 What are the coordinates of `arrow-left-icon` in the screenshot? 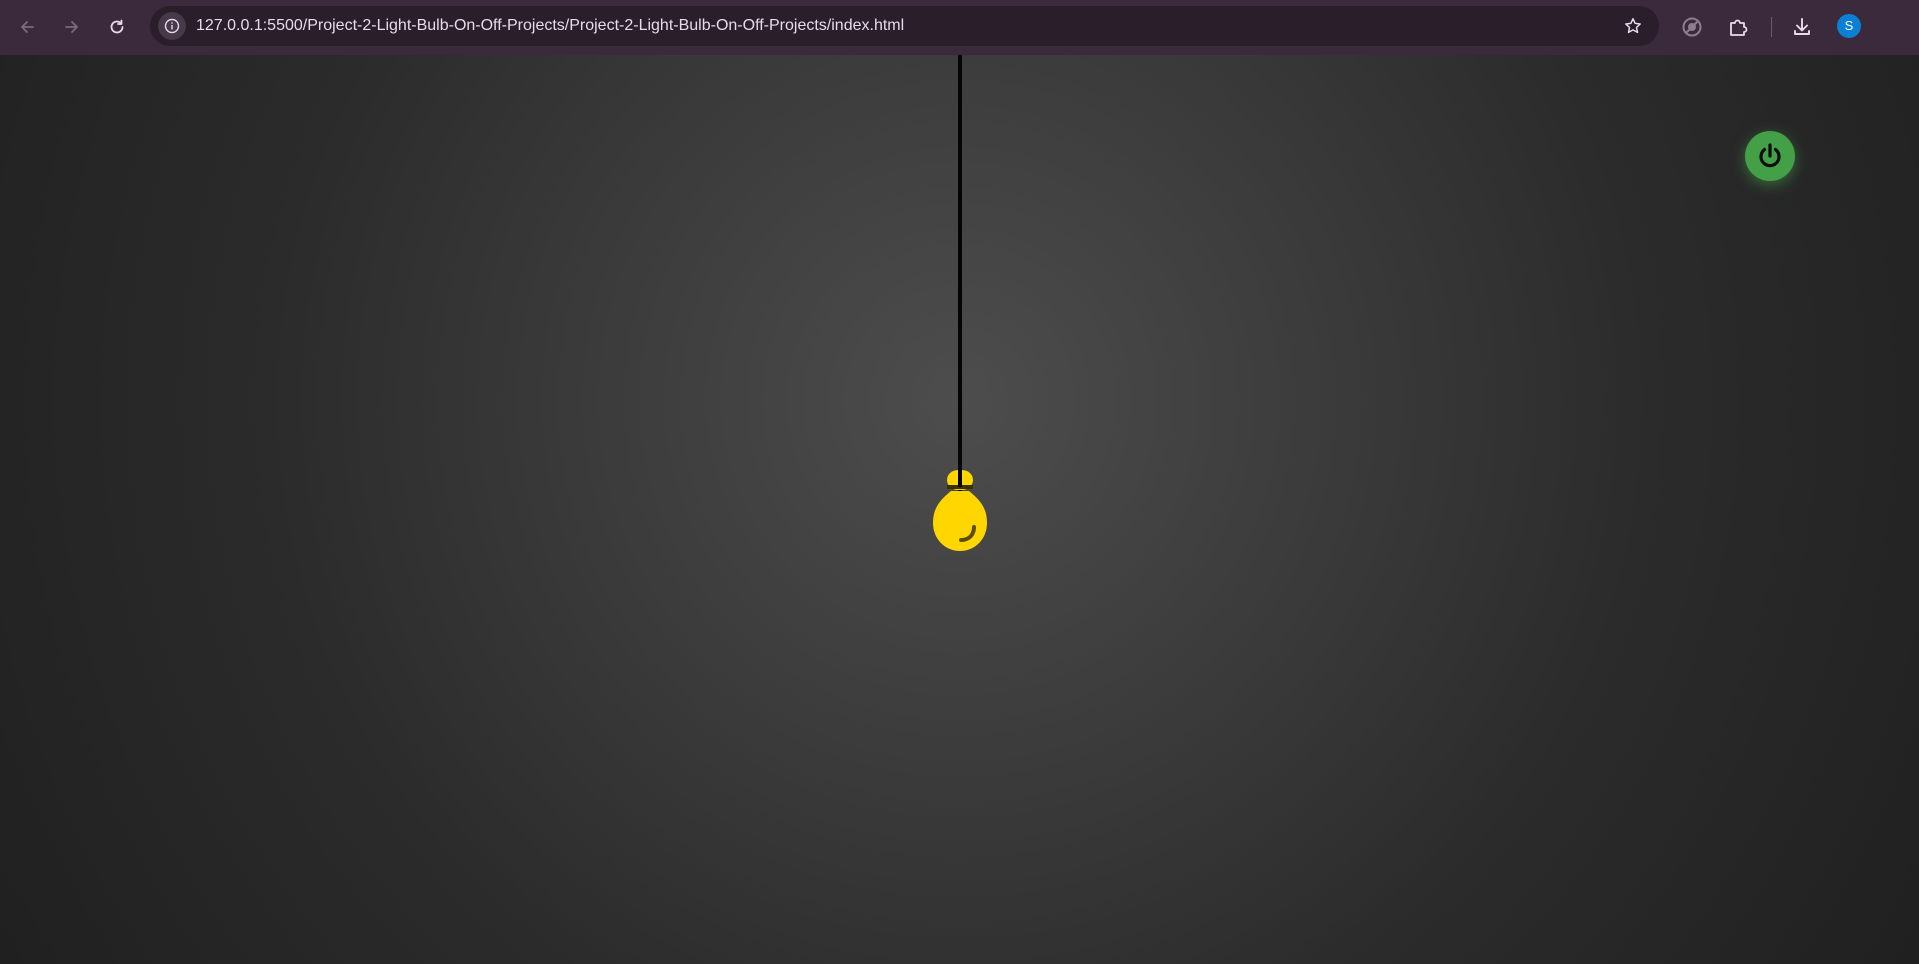 It's located at (27, 27).